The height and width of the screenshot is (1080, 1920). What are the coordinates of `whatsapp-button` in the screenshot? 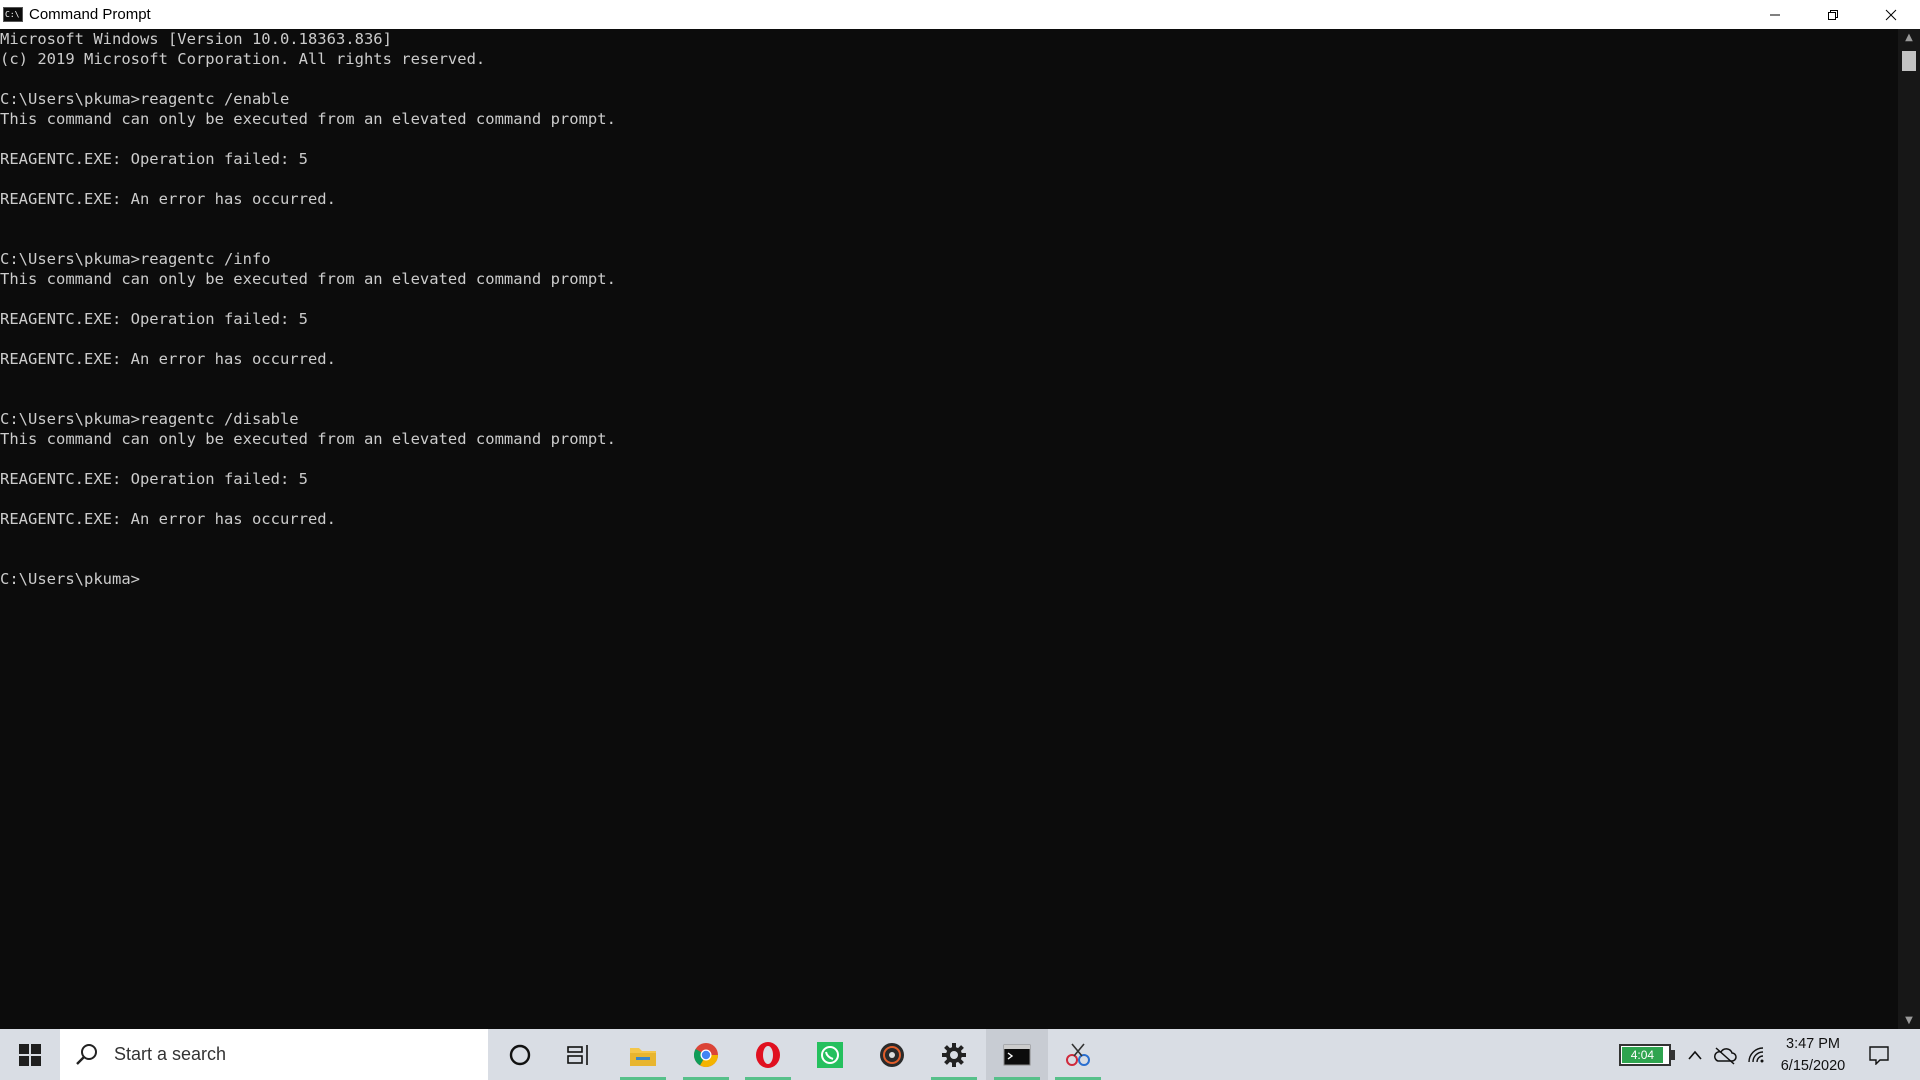 It's located at (830, 1054).